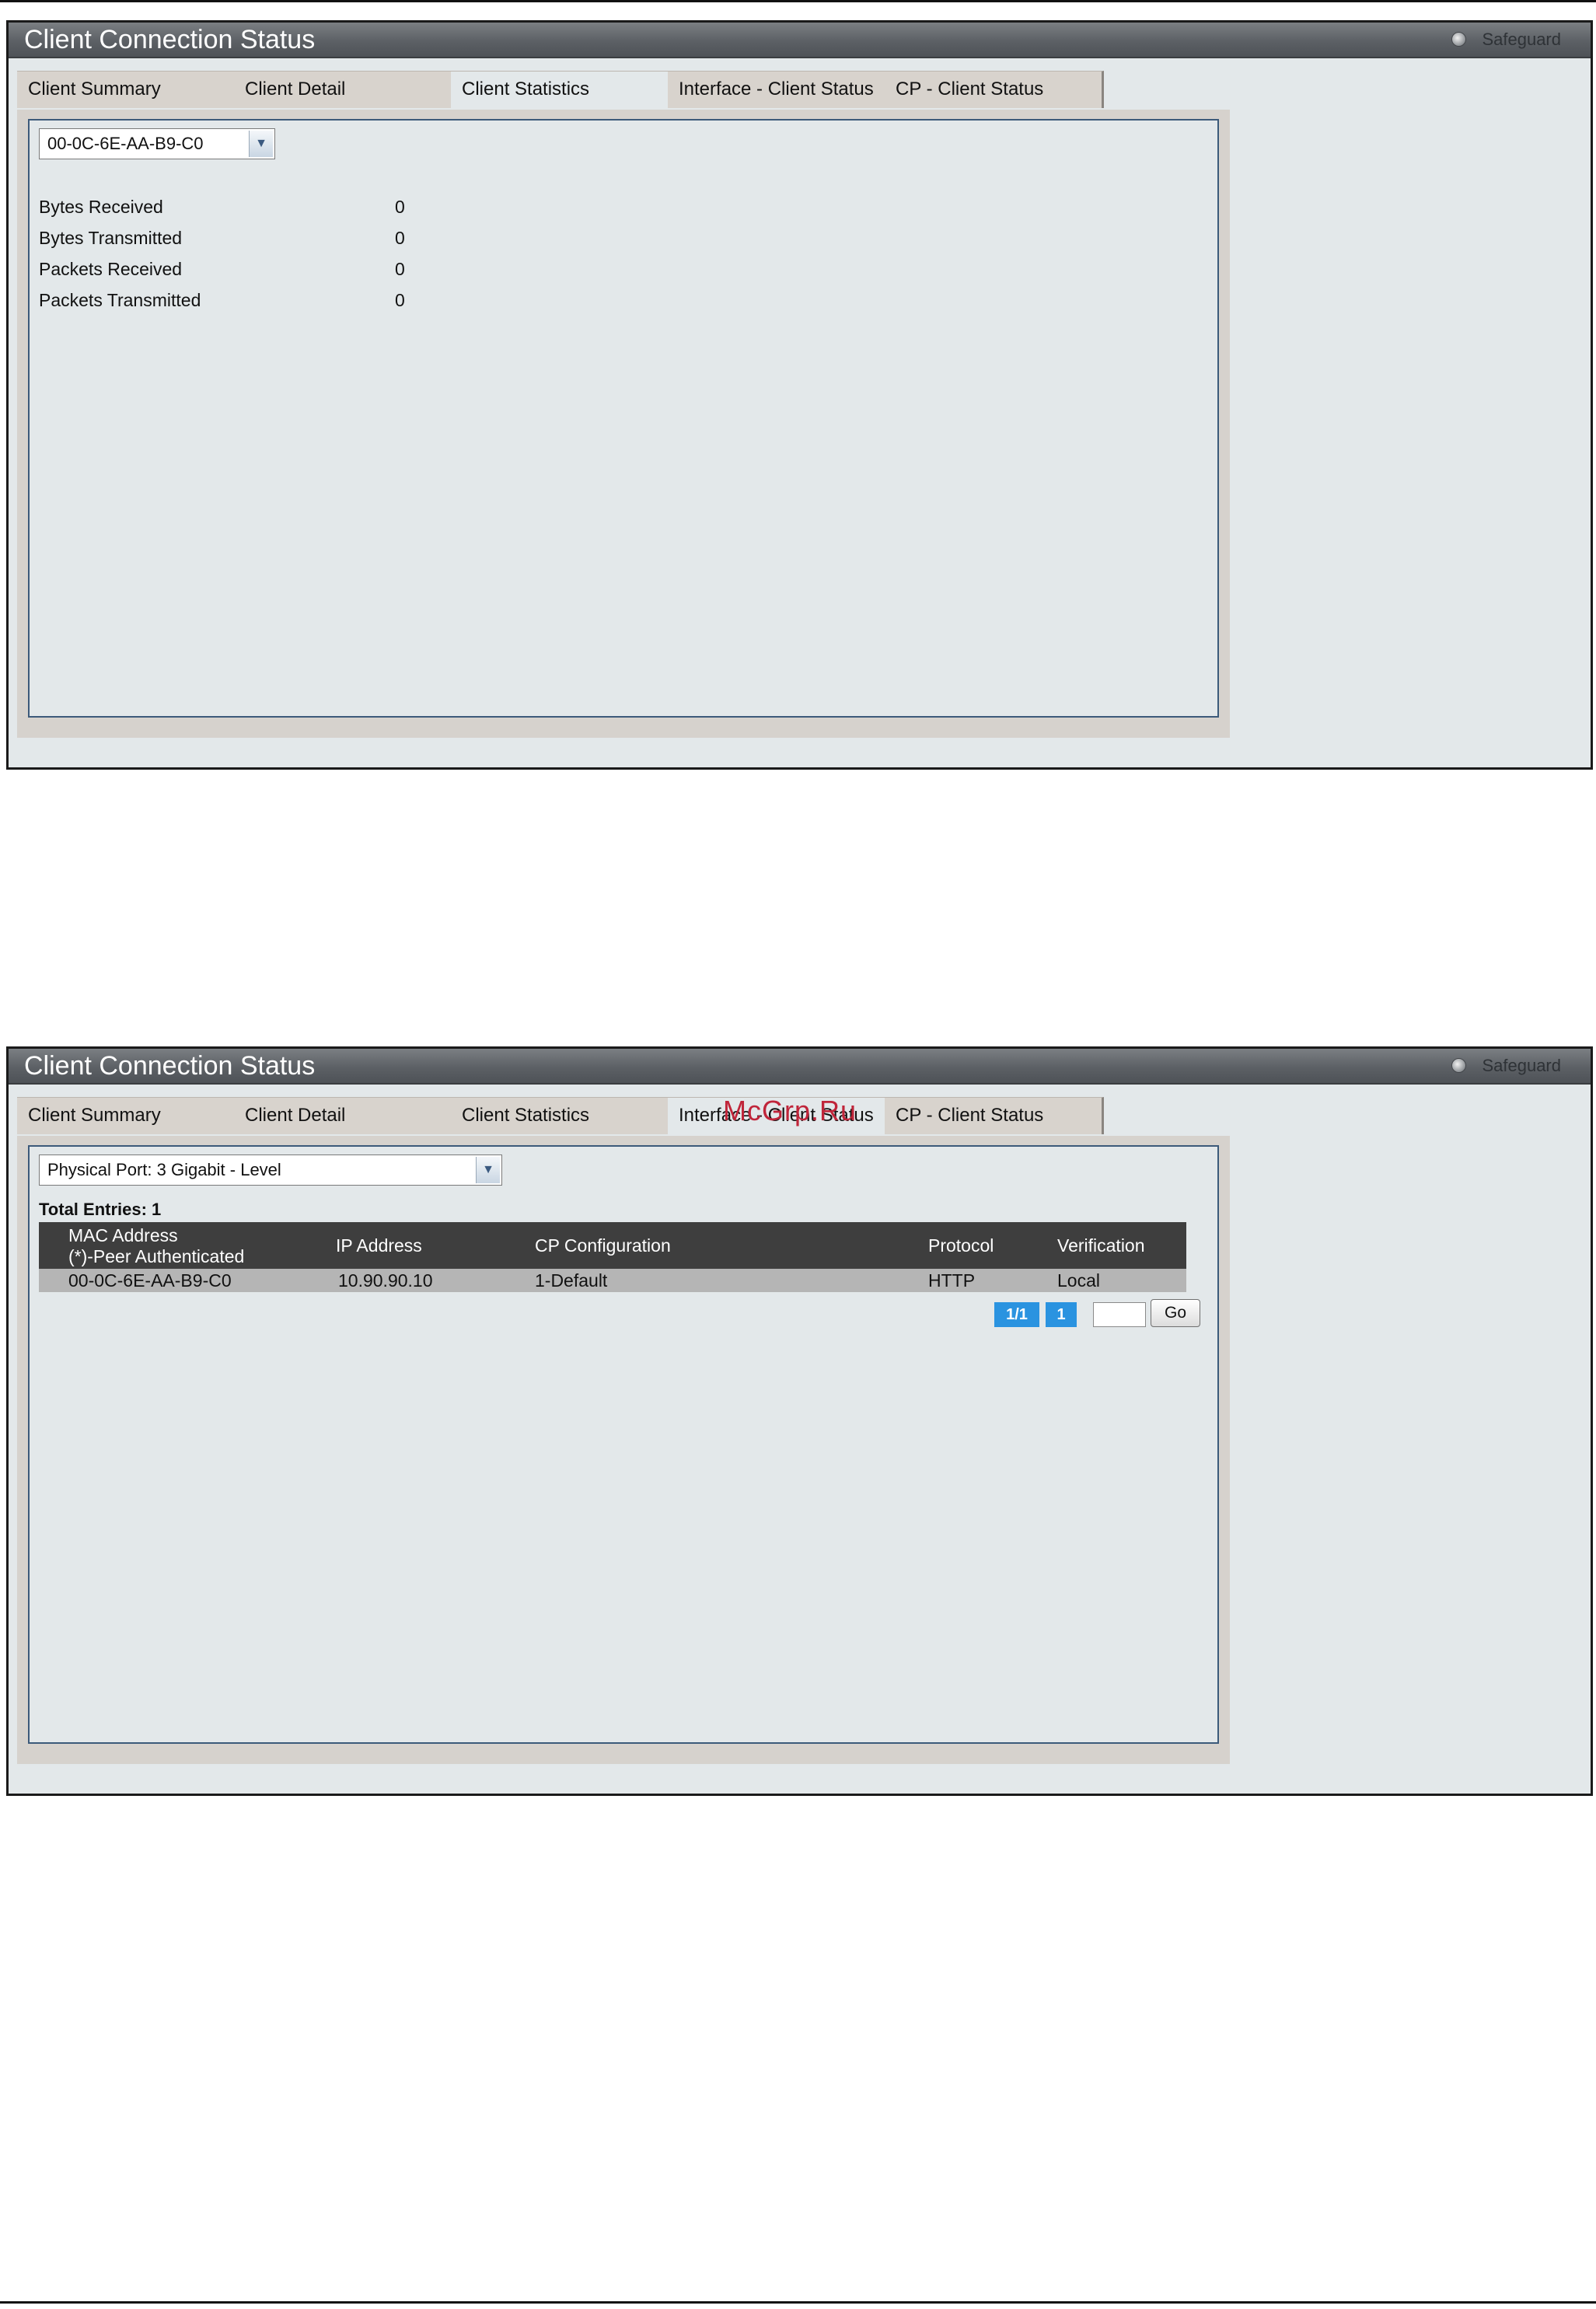 This screenshot has height=2309, width=1596. Describe the element at coordinates (400, 238) in the screenshot. I see `bytes-transmitted-value: 0` at that location.